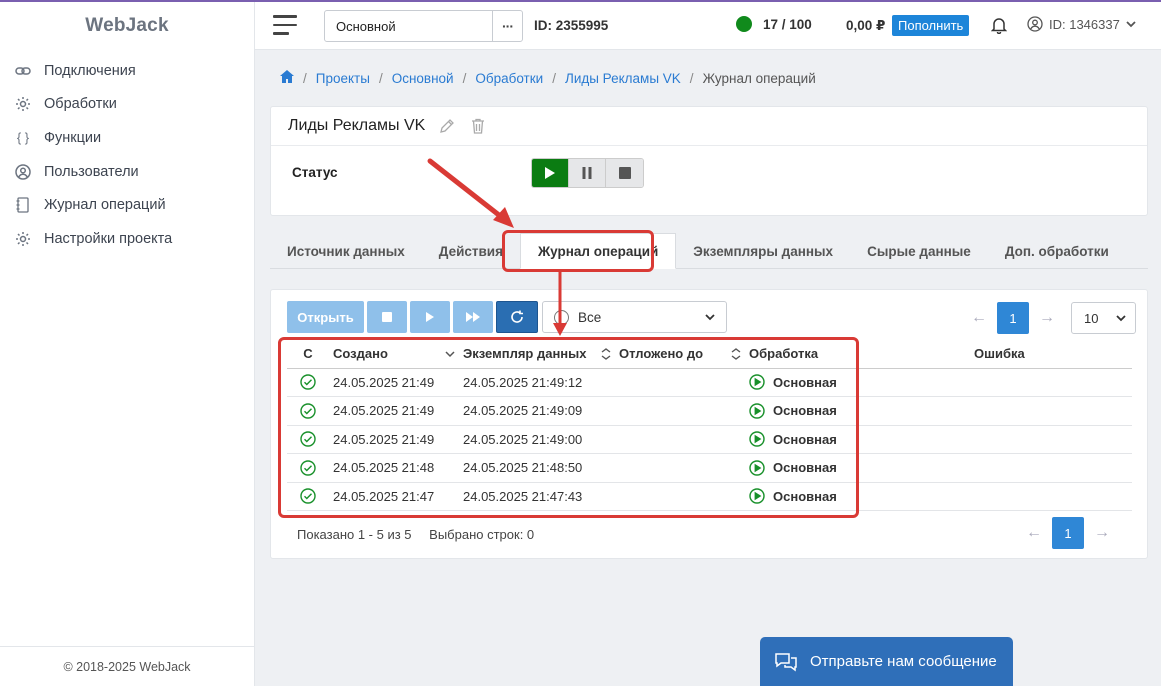 This screenshot has width=1161, height=686. What do you see at coordinates (509, 78) in the screenshot?
I see `breadcrumb-processings: Обработки` at bounding box center [509, 78].